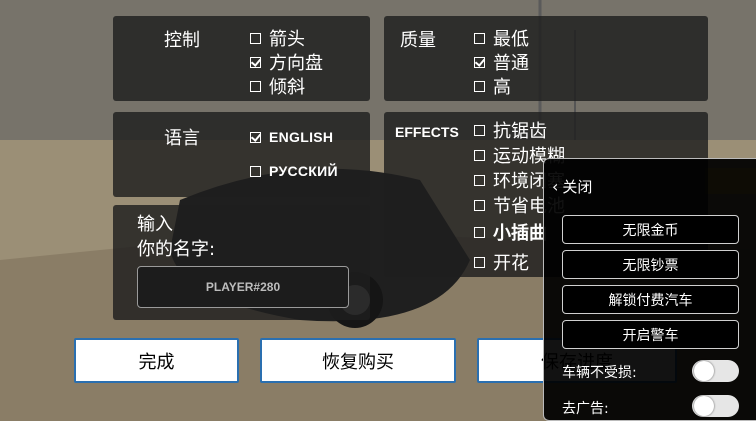 This screenshot has width=756, height=421. What do you see at coordinates (599, 373) in the screenshot?
I see `no-damage-label: 车辆不受损:` at bounding box center [599, 373].